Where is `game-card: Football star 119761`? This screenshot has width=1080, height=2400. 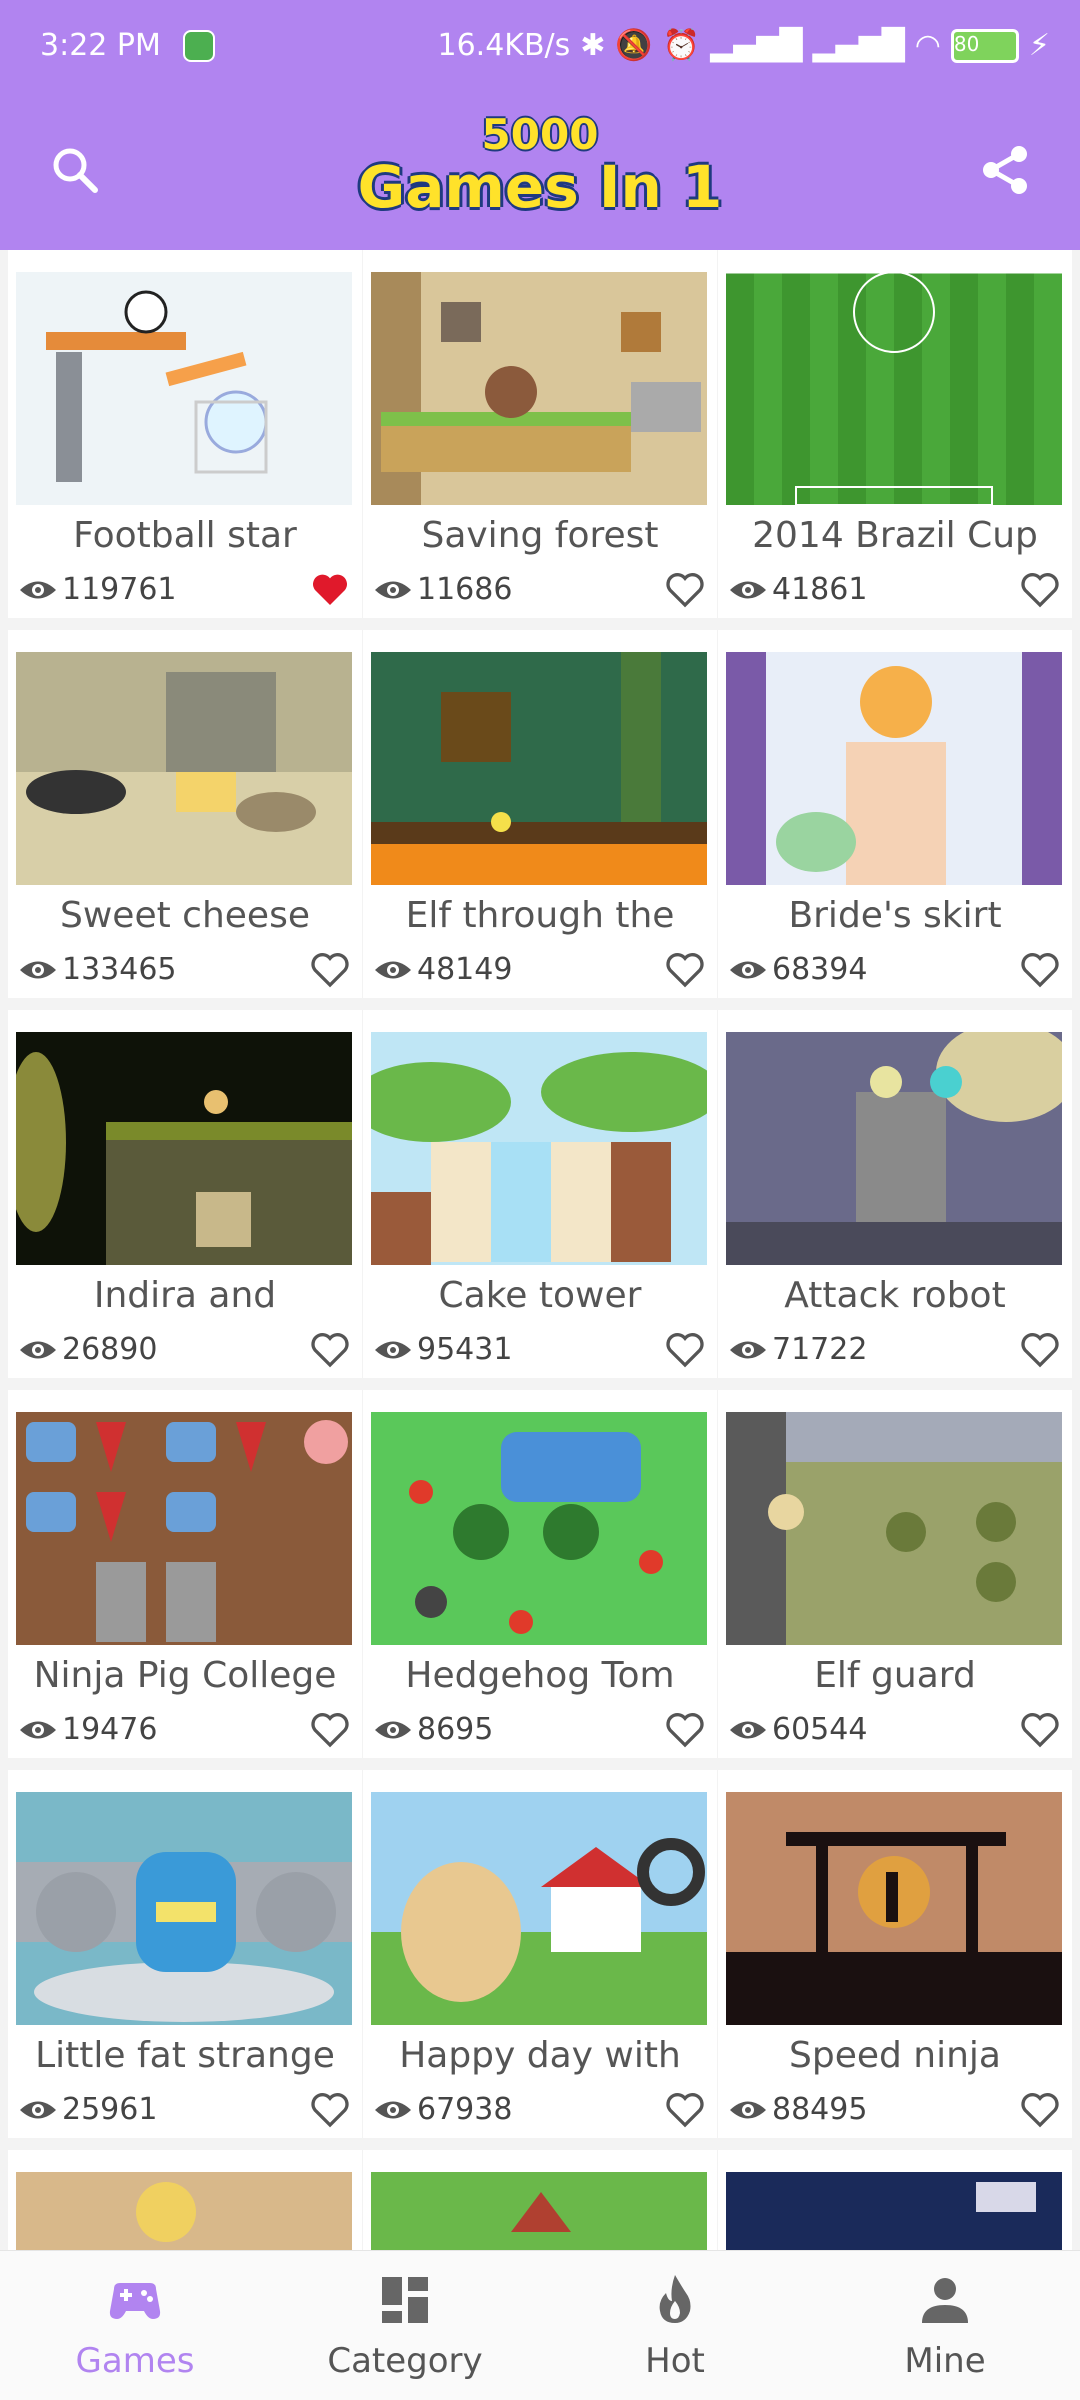
game-card: Football star 119761 is located at coordinates (185, 434).